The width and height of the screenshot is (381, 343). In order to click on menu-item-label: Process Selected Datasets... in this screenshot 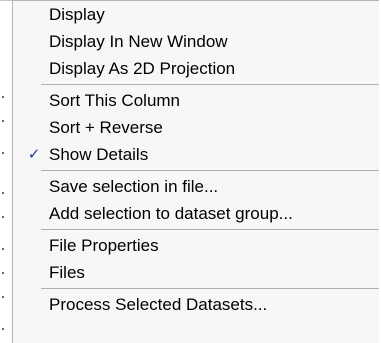, I will do `click(158, 304)`.